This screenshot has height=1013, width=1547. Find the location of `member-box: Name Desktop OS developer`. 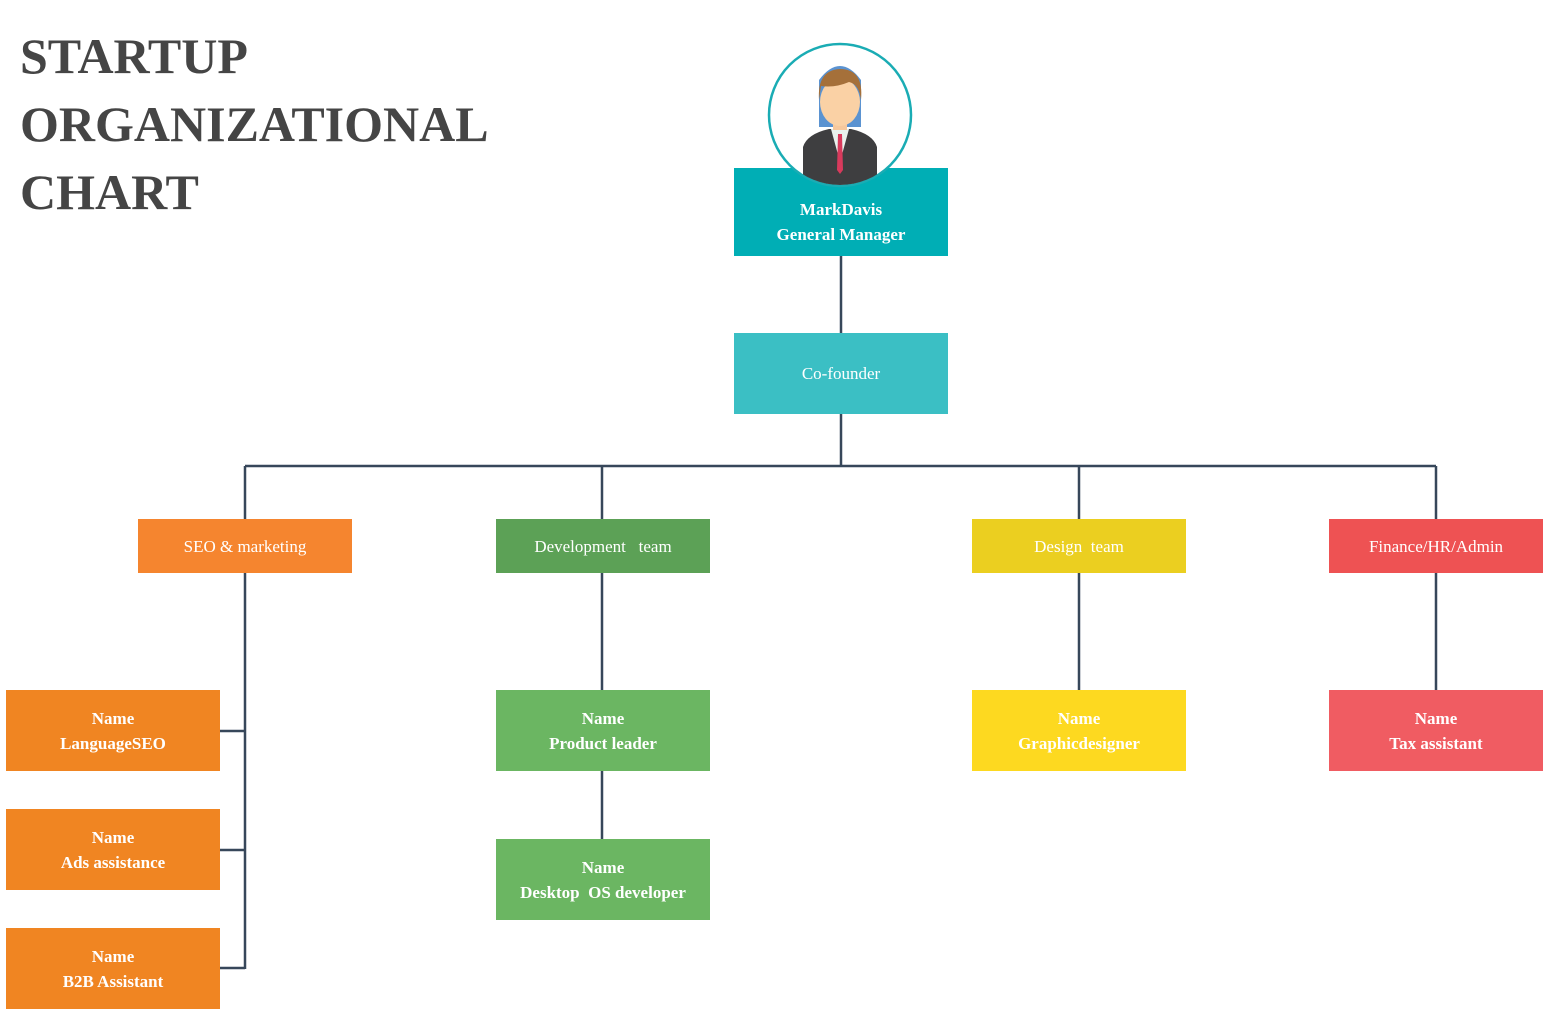

member-box: Name Desktop OS developer is located at coordinates (603, 879).